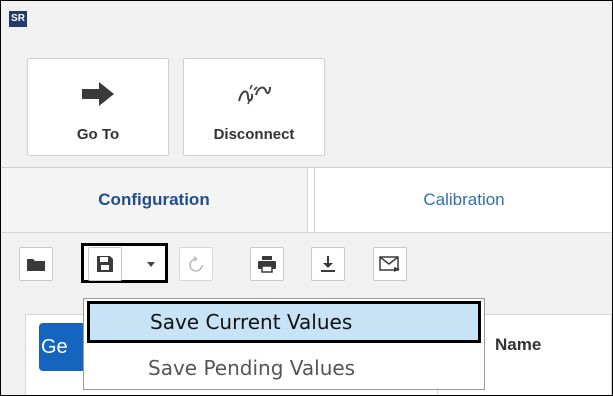 The height and width of the screenshot is (396, 613). I want to click on save-button-group, so click(124, 263).